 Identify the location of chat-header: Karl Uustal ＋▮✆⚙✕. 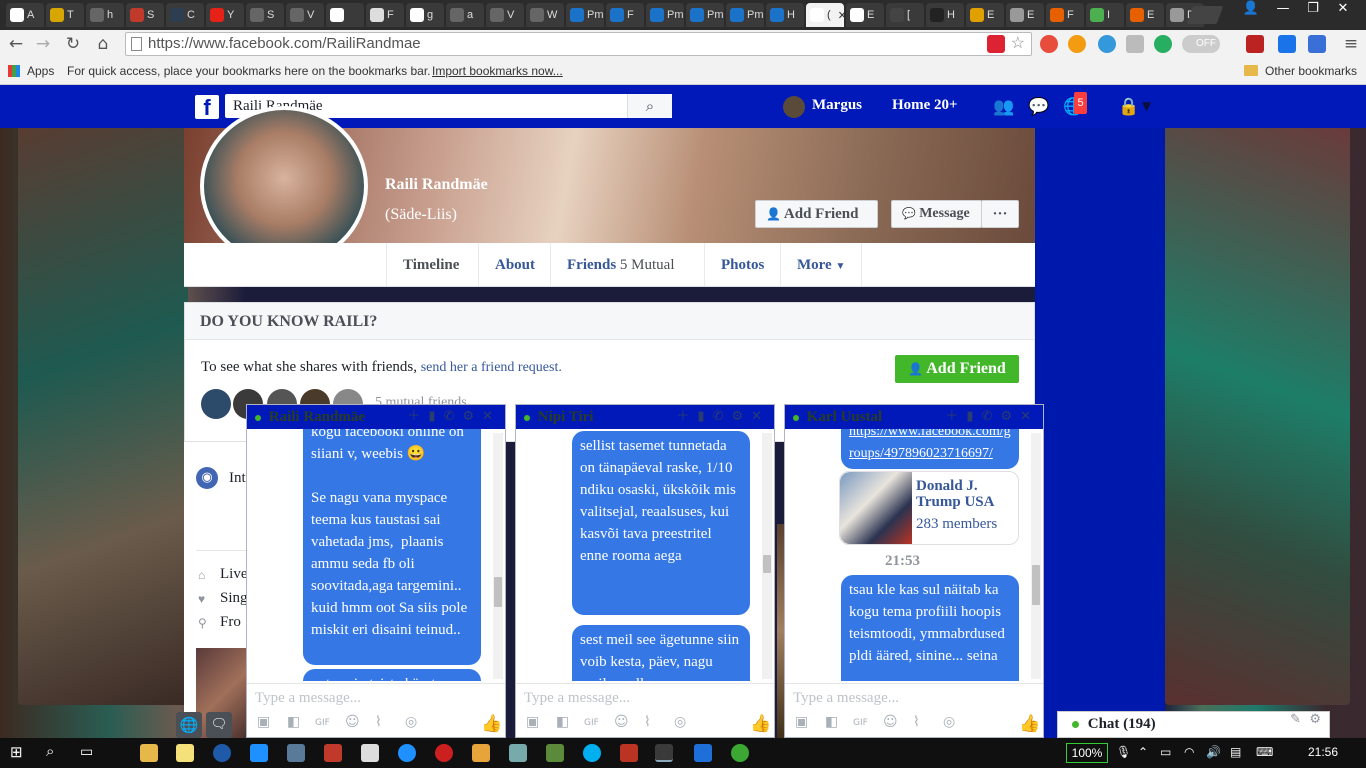
(914, 417).